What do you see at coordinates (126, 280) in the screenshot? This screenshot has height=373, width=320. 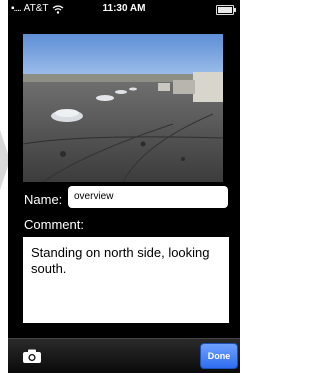 I see `comment-field: Standing on north side, looking south.` at bounding box center [126, 280].